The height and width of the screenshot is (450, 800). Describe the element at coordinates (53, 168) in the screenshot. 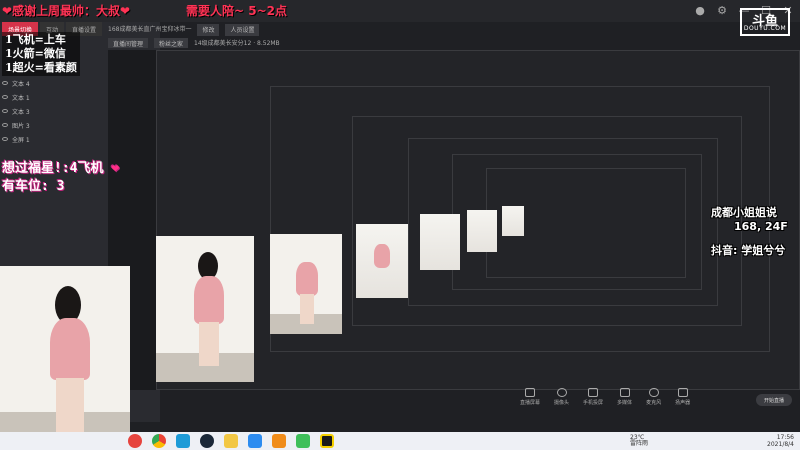

I see `wish-line: 想过福星!:4飞机` at that location.